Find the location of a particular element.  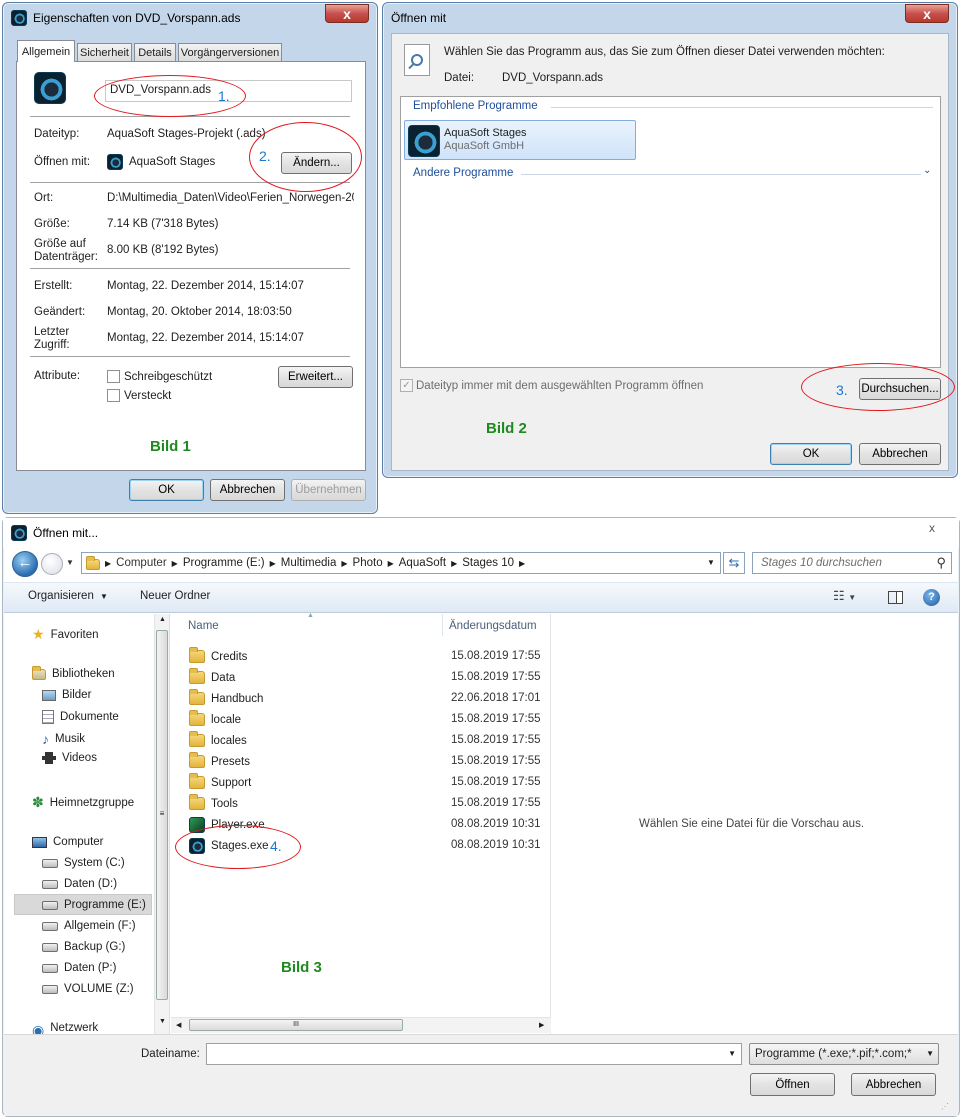

nav-favorites: ★ Favoriten is located at coordinates (65, 634).